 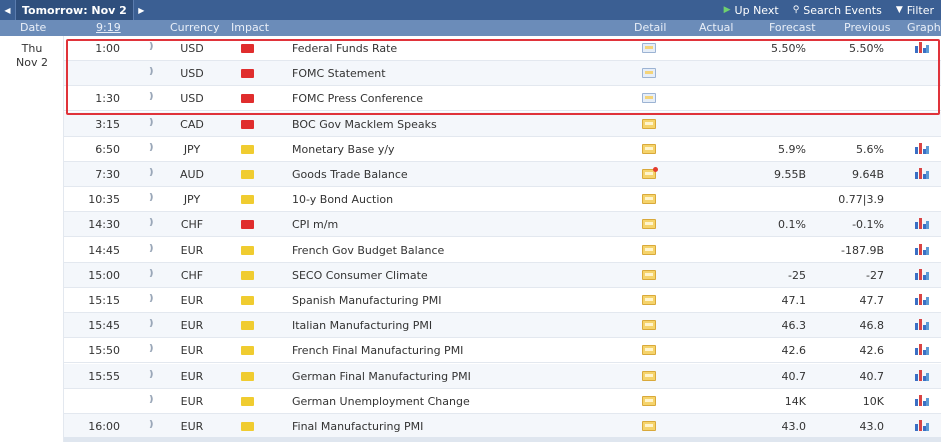 What do you see at coordinates (751, 10) in the screenshot?
I see `up-next-button: ▶ Up Next` at bounding box center [751, 10].